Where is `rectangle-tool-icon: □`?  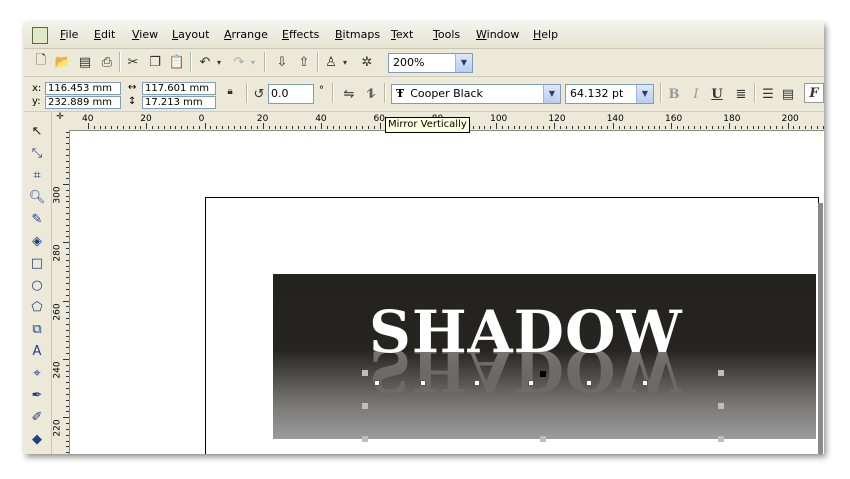
rectangle-tool-icon: □ is located at coordinates (37, 263).